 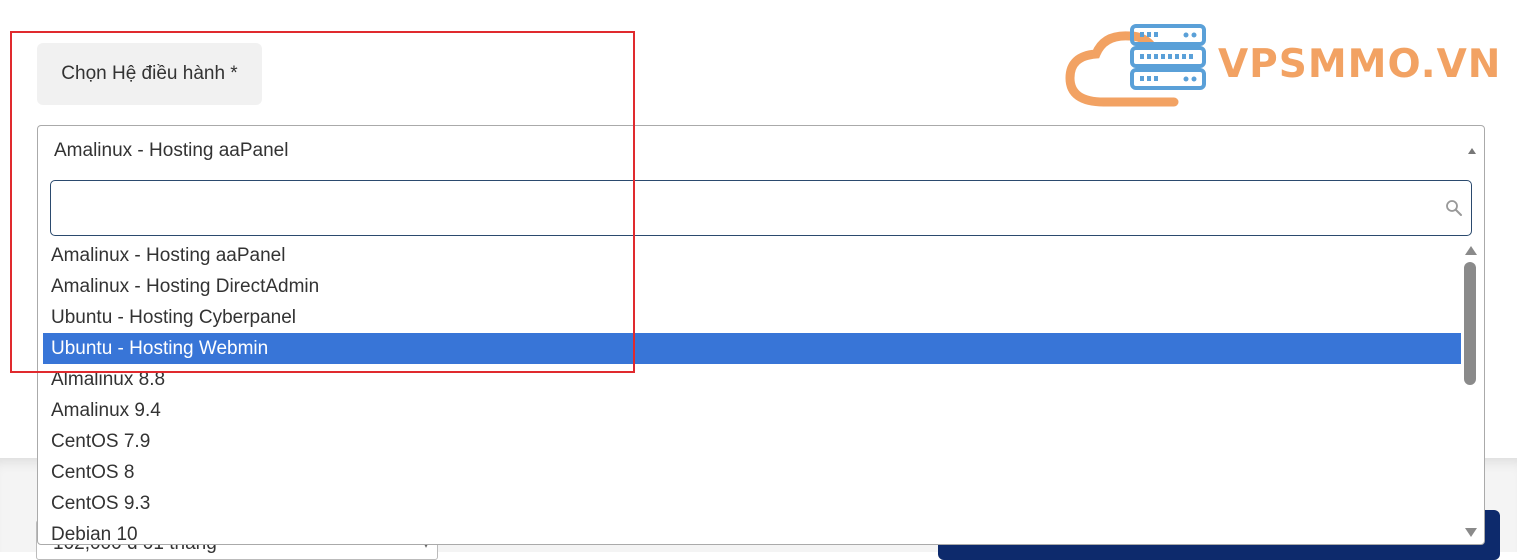 What do you see at coordinates (1470, 323) in the screenshot?
I see `scrollbar-thumb` at bounding box center [1470, 323].